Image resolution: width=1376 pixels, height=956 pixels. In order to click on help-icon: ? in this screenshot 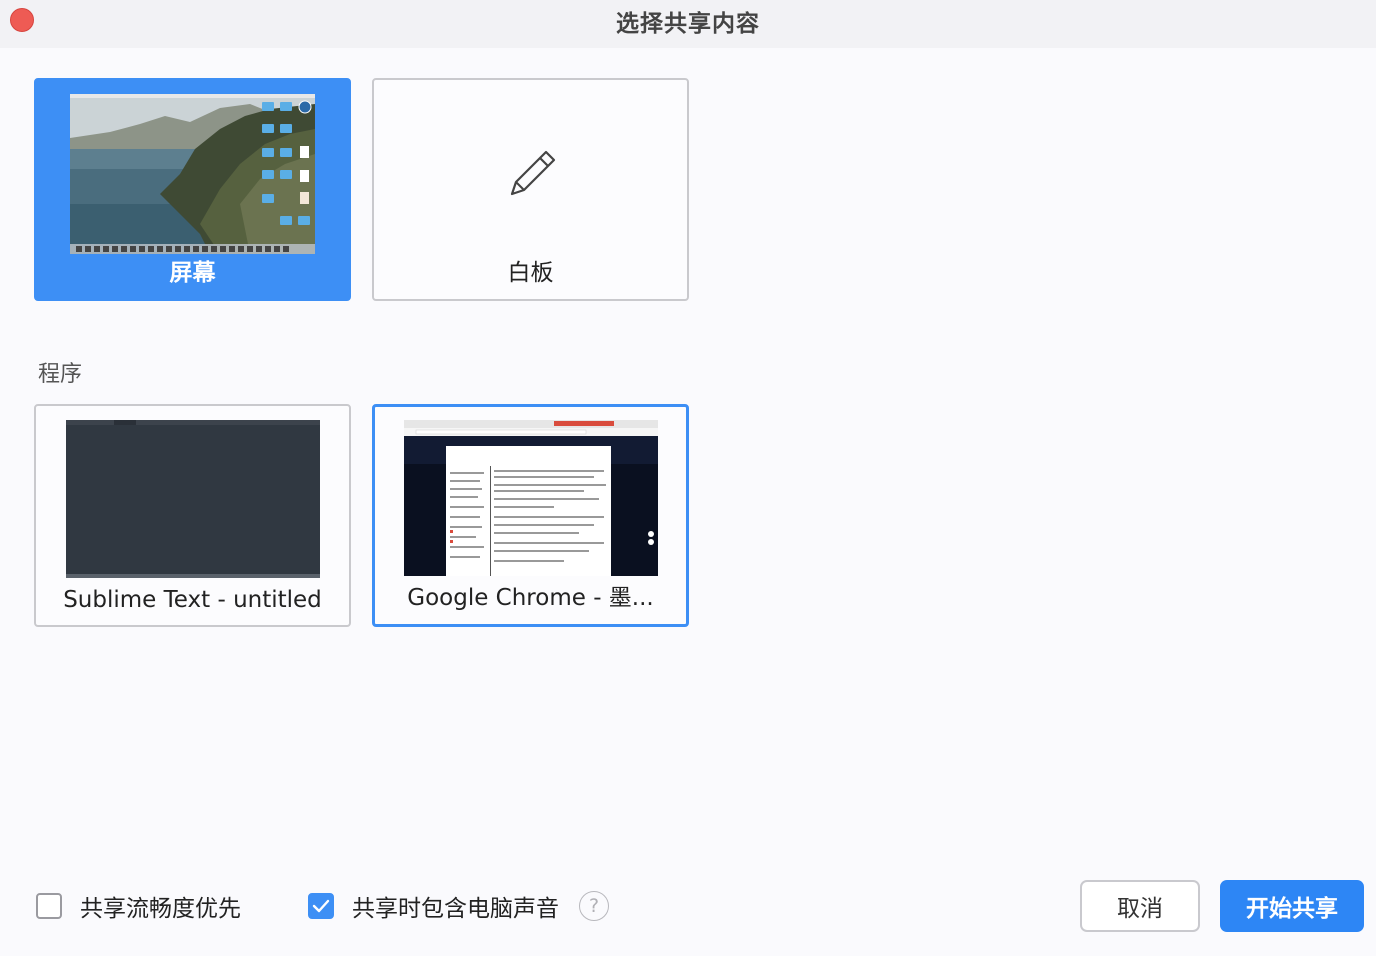, I will do `click(594, 906)`.